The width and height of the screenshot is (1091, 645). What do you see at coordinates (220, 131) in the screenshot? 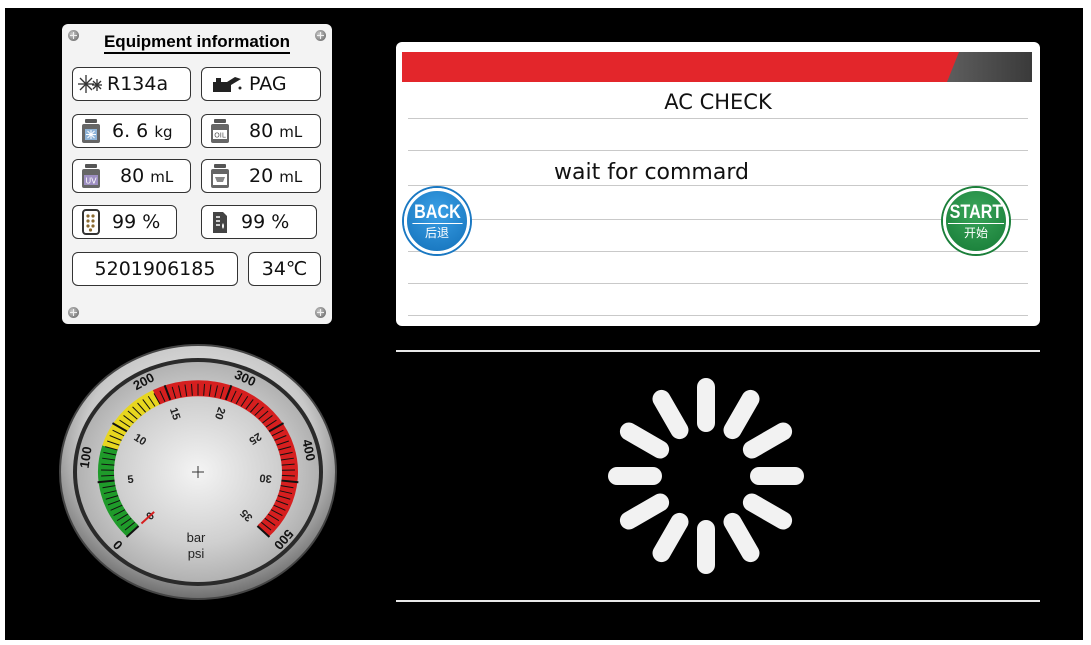
I see `oil-bottle-icon: OIL` at bounding box center [220, 131].